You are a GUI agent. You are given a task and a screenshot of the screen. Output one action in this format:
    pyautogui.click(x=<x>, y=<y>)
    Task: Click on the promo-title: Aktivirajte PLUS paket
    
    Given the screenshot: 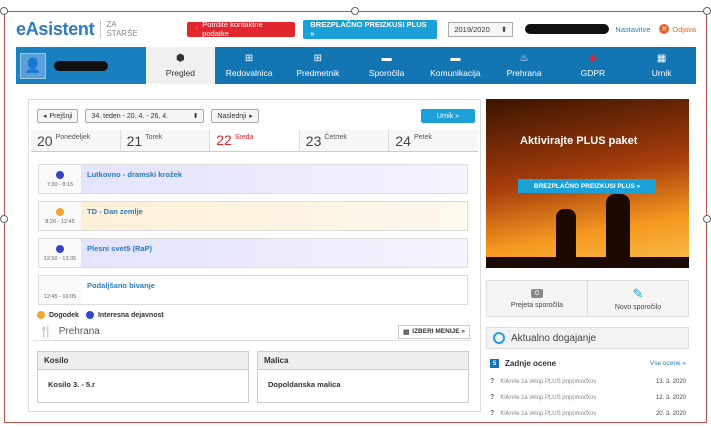 What is the action you would take?
    pyautogui.click(x=579, y=141)
    